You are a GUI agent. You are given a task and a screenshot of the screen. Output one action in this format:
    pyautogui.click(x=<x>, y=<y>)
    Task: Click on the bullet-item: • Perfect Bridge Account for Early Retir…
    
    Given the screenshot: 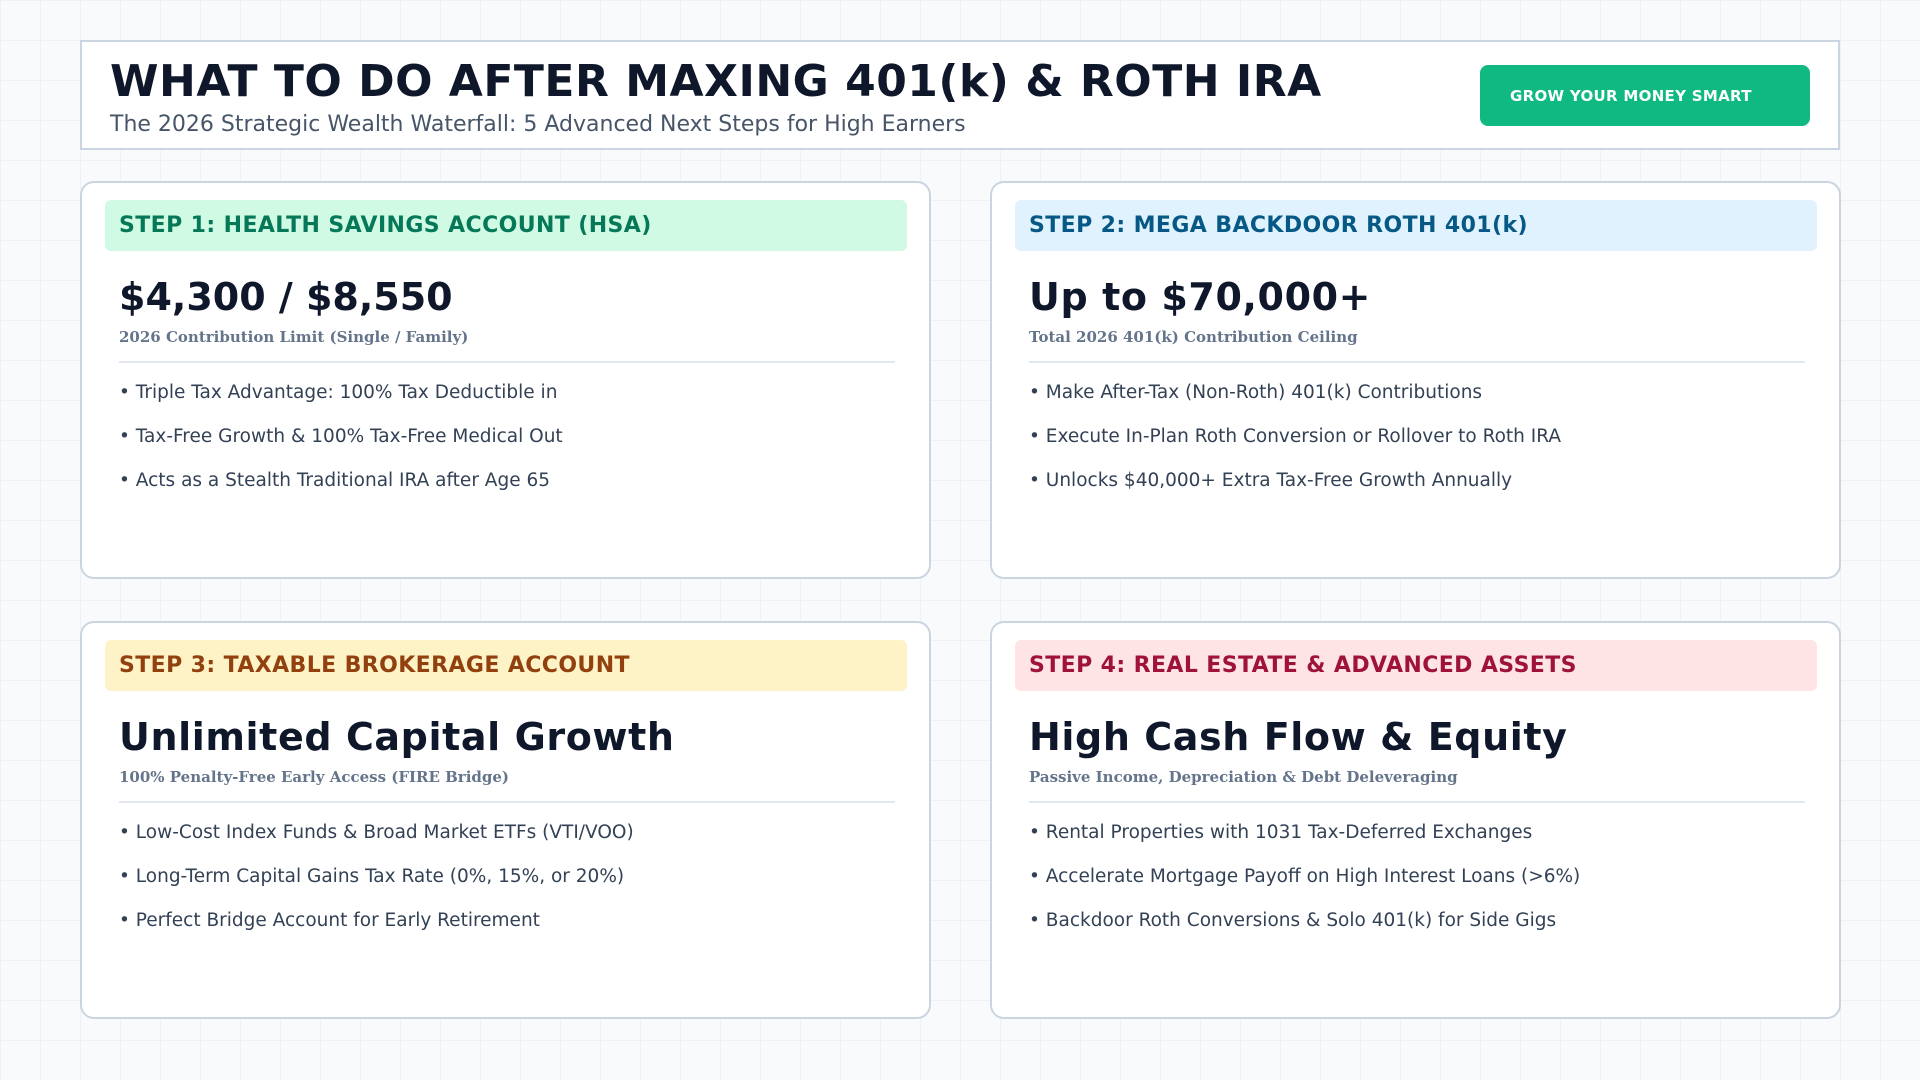 What is the action you would take?
    pyautogui.click(x=329, y=920)
    